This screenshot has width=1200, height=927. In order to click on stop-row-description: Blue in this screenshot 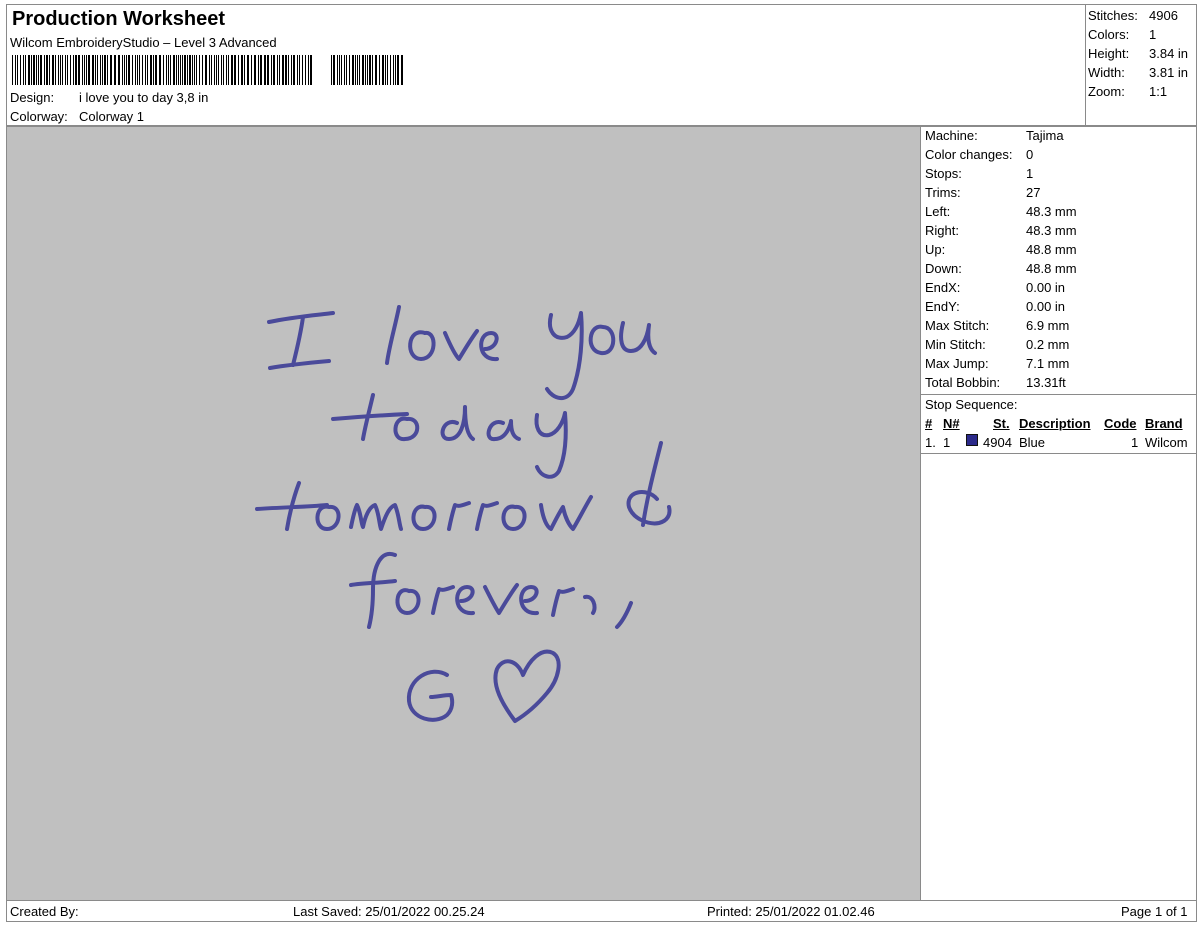, I will do `click(1032, 442)`.